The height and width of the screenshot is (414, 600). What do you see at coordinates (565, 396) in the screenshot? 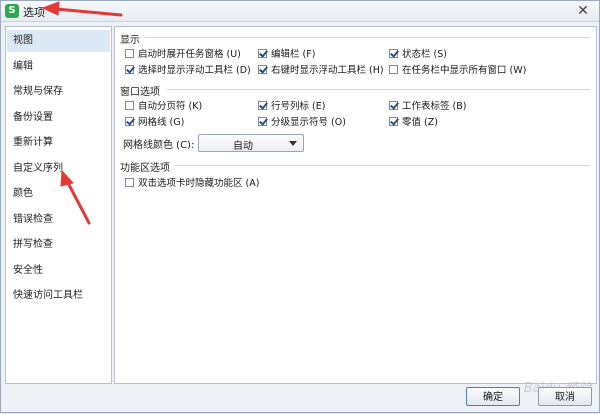
I see `cancel-button: 取消` at bounding box center [565, 396].